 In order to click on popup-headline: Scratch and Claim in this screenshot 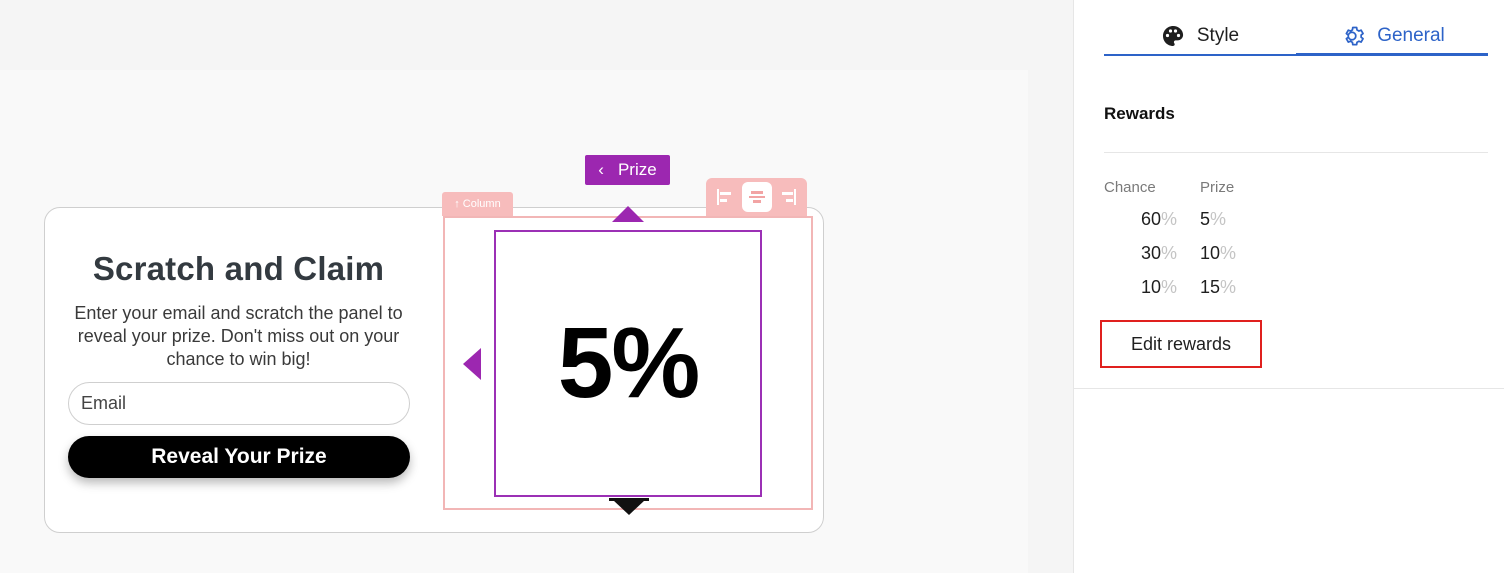, I will do `click(238, 269)`.